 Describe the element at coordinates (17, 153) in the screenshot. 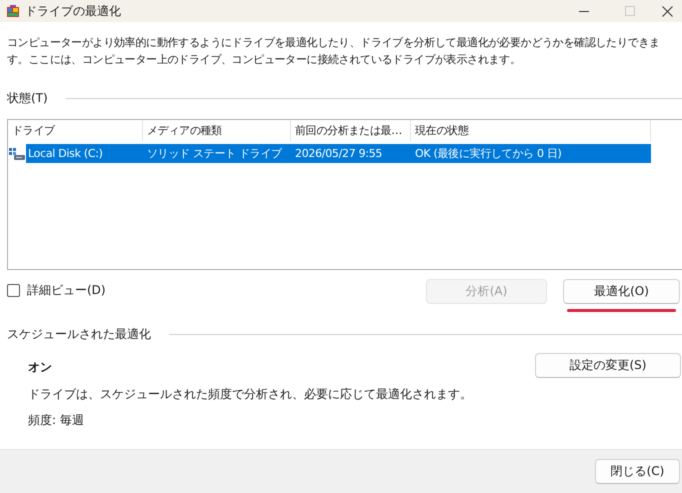

I see `drive-icon` at that location.